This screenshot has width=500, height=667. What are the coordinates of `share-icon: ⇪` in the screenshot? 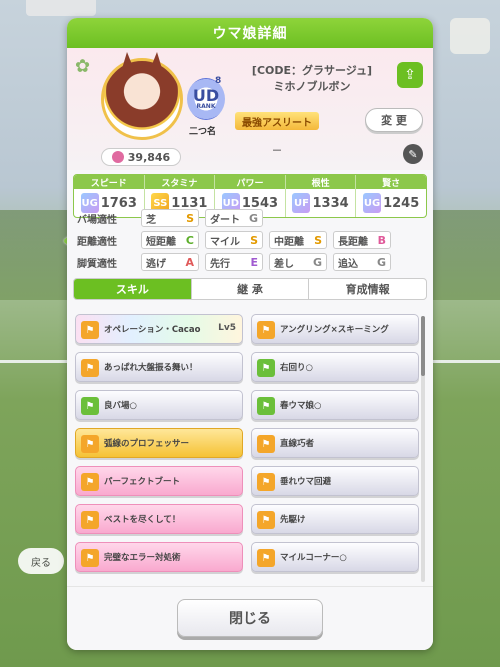 It's located at (410, 75).